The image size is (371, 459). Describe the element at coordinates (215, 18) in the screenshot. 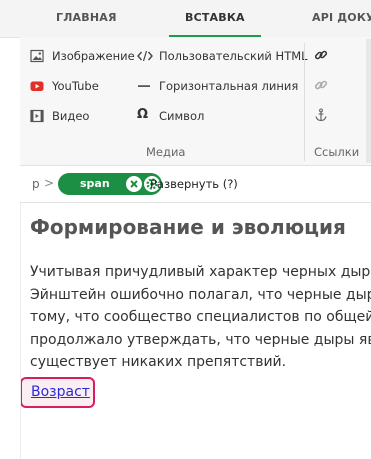

I see `tab-insert: ВСТАВКА` at that location.